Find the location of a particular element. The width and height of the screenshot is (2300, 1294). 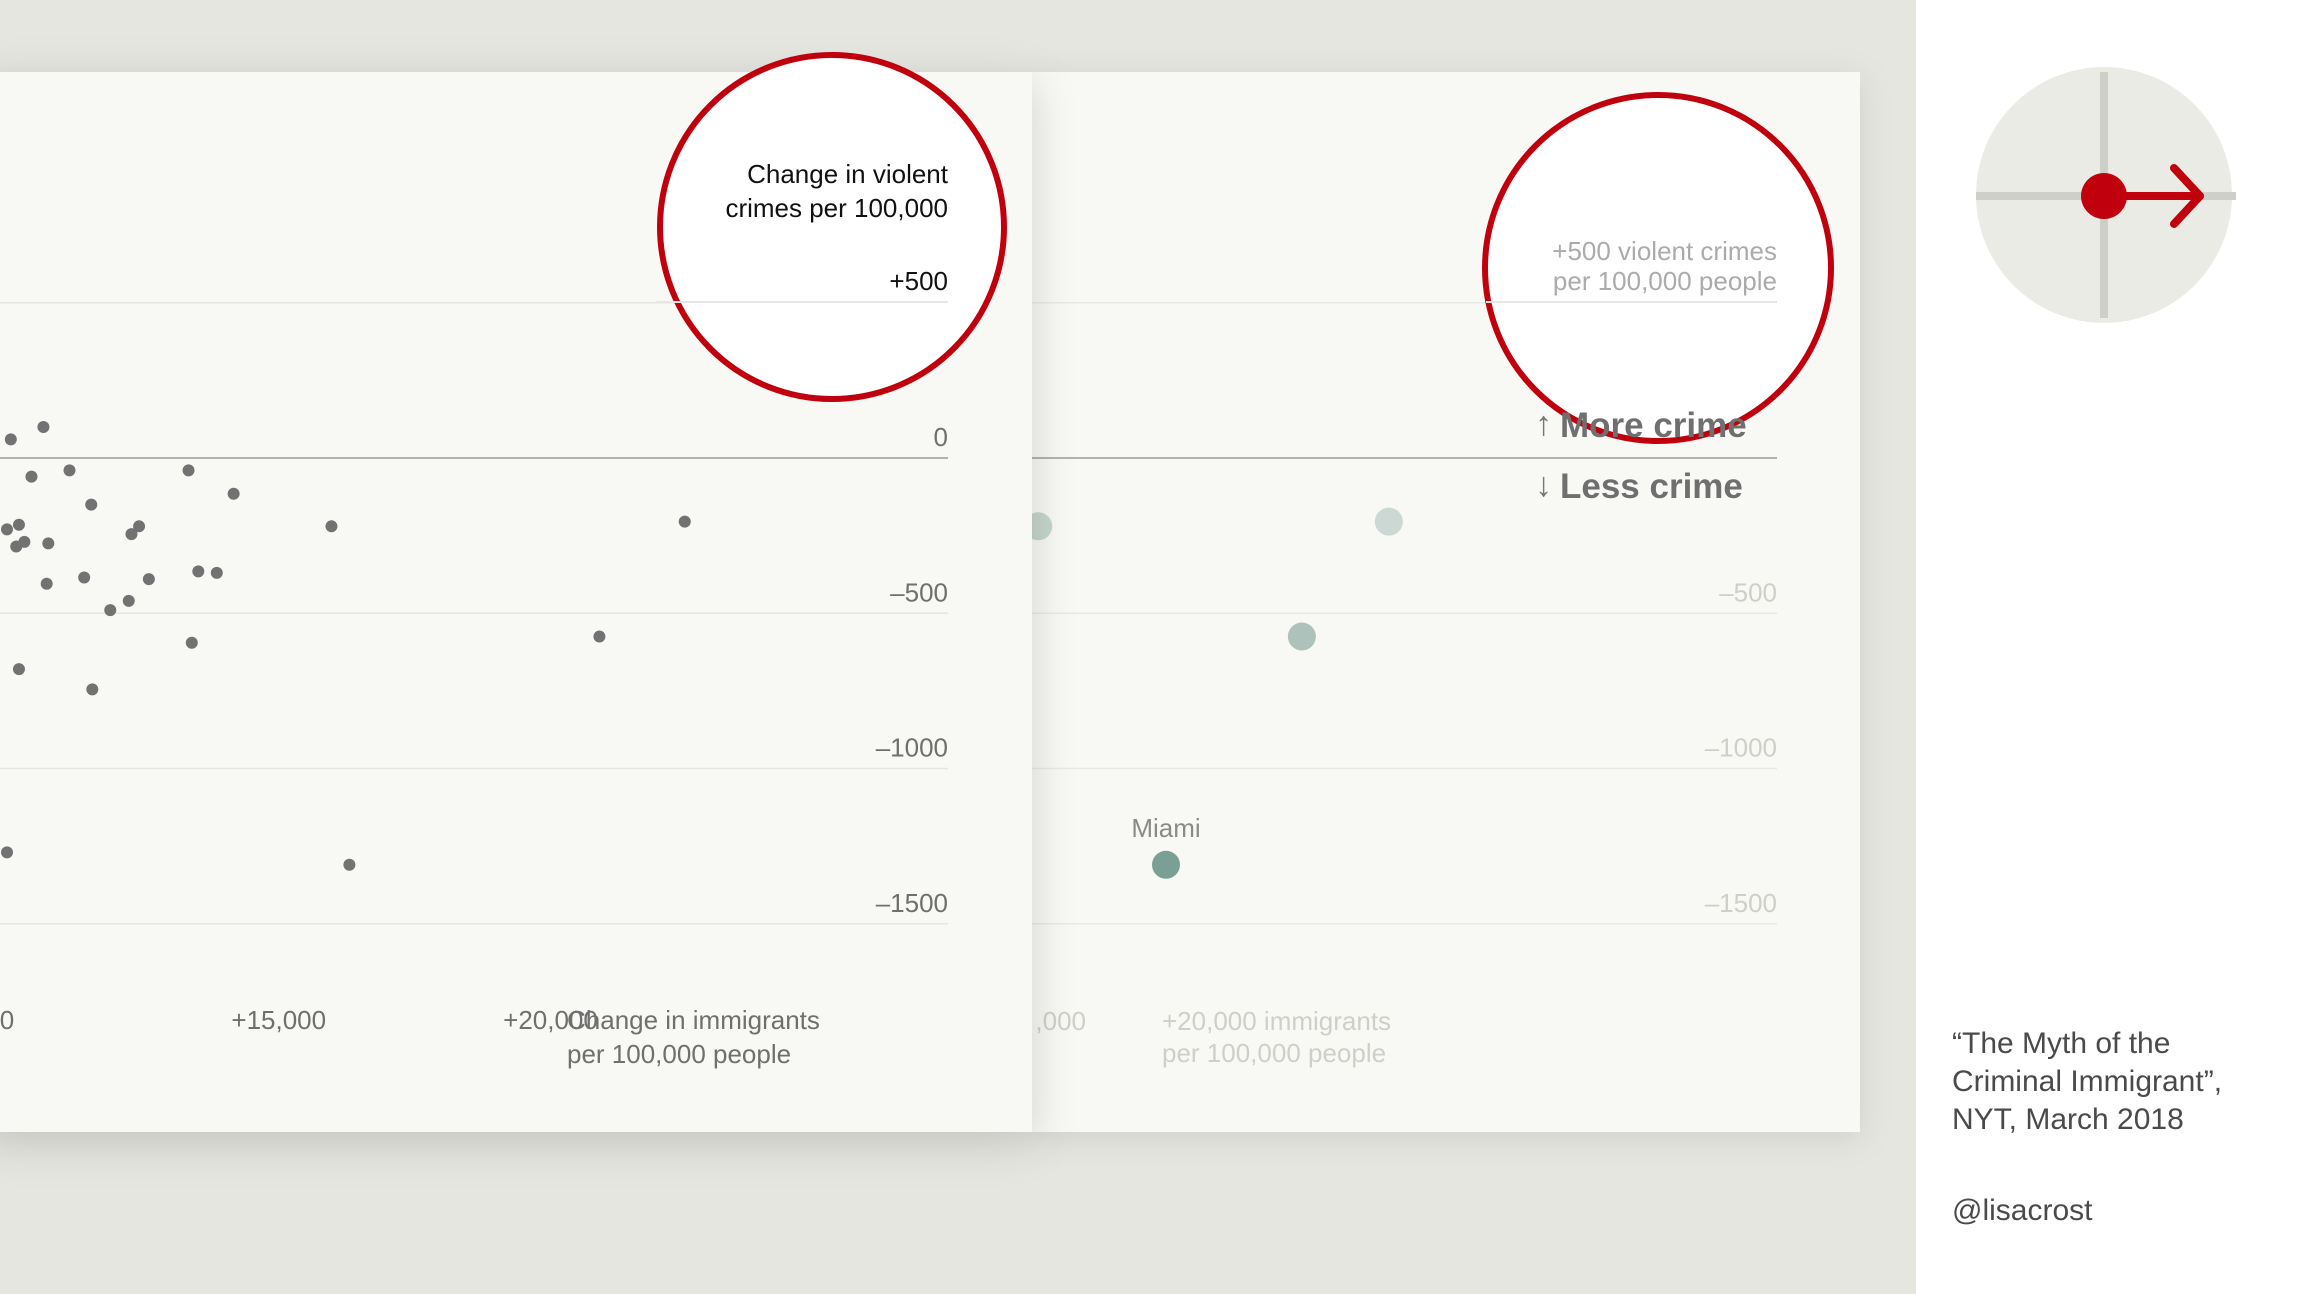

x-axis-title-line1: +20,000 immigrants is located at coordinates (1276, 1021).